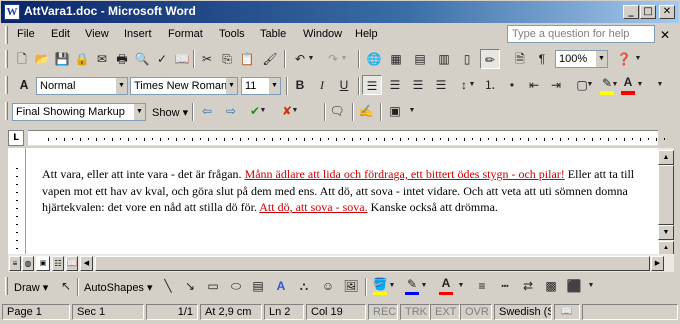 The height and width of the screenshot is (324, 680). What do you see at coordinates (36, 312) in the screenshot?
I see `status-page: Page 1` at bounding box center [36, 312].